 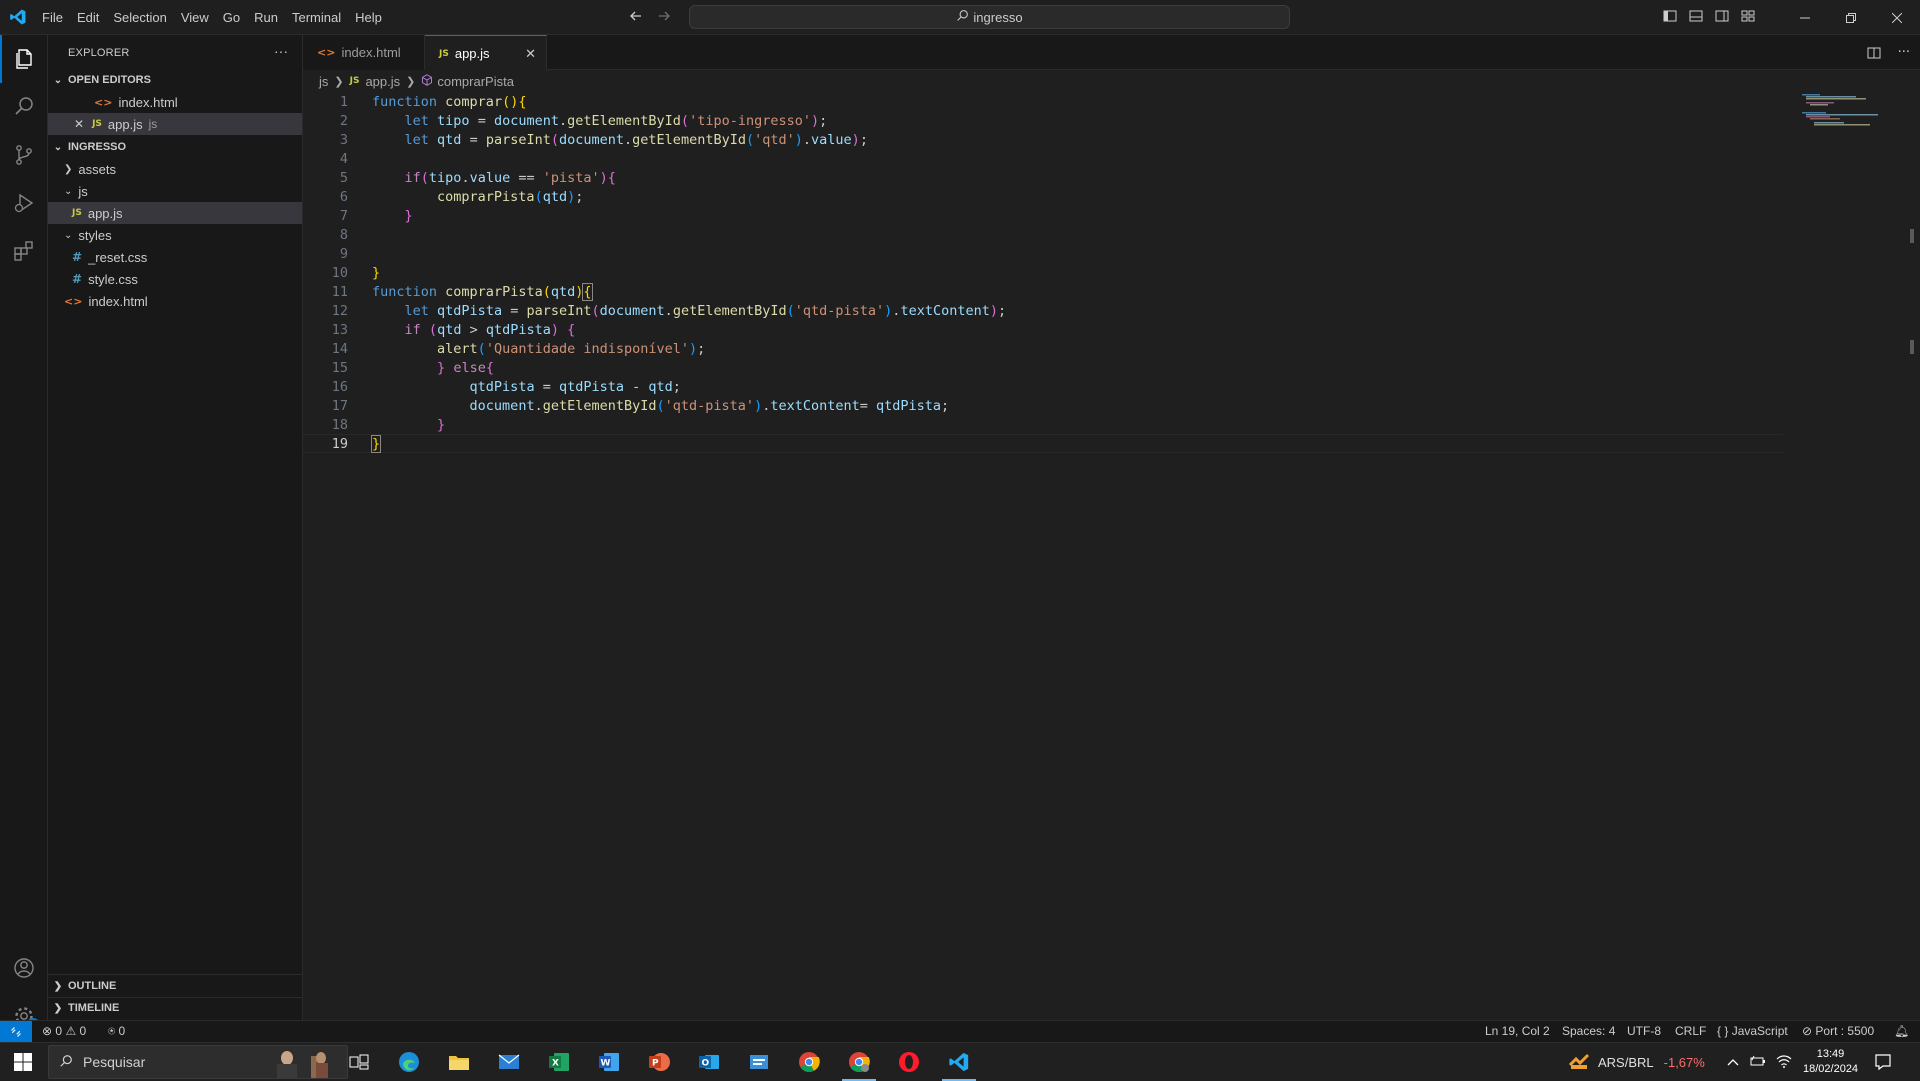 What do you see at coordinates (664, 18) in the screenshot?
I see `forward-arrow-icon` at bounding box center [664, 18].